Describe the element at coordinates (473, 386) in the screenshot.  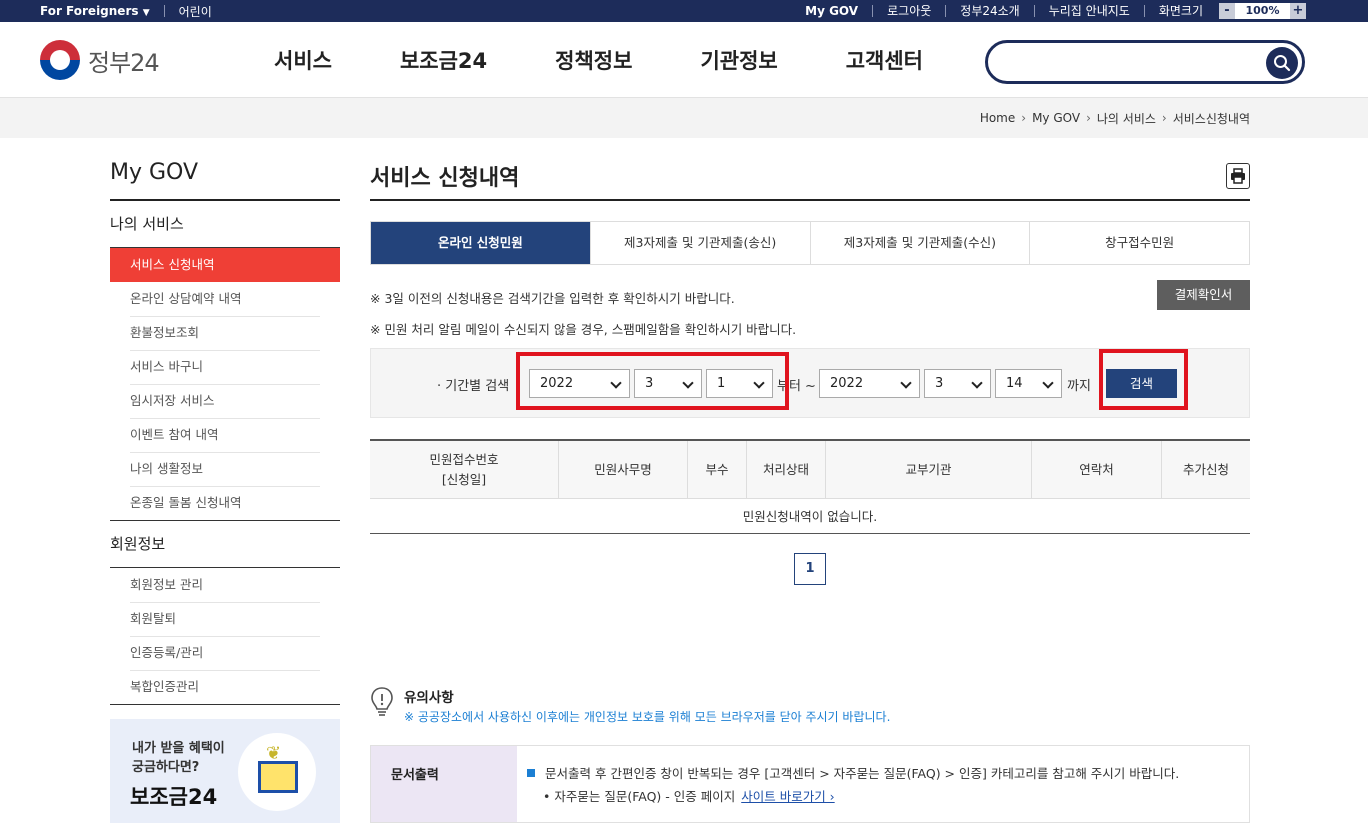
I see `period-search-label: · 기간별 검색` at that location.